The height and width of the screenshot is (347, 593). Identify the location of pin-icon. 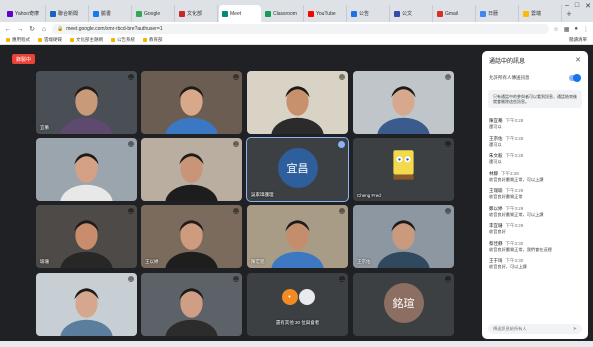
(341, 144).